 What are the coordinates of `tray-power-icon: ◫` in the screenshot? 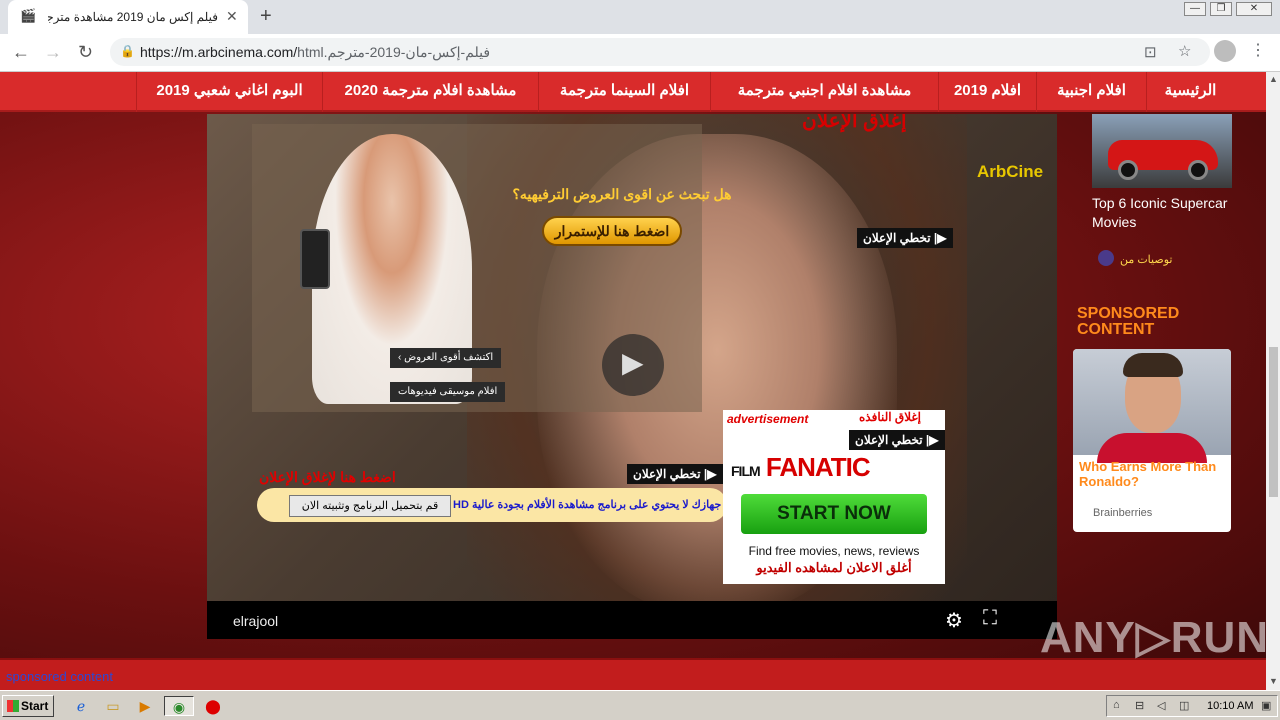 It's located at (1184, 705).